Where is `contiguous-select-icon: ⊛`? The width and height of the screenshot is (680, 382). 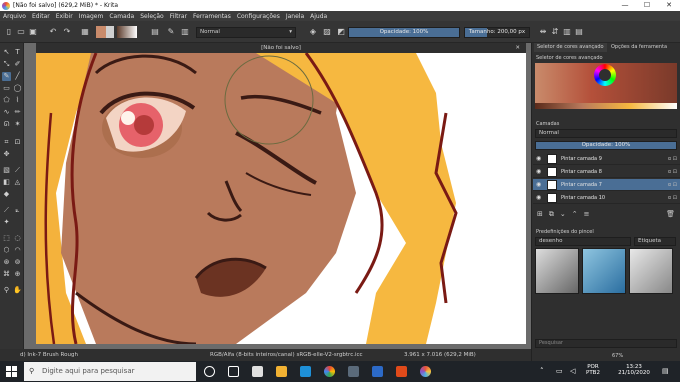 contiguous-select-icon: ⊛ is located at coordinates (6, 262).